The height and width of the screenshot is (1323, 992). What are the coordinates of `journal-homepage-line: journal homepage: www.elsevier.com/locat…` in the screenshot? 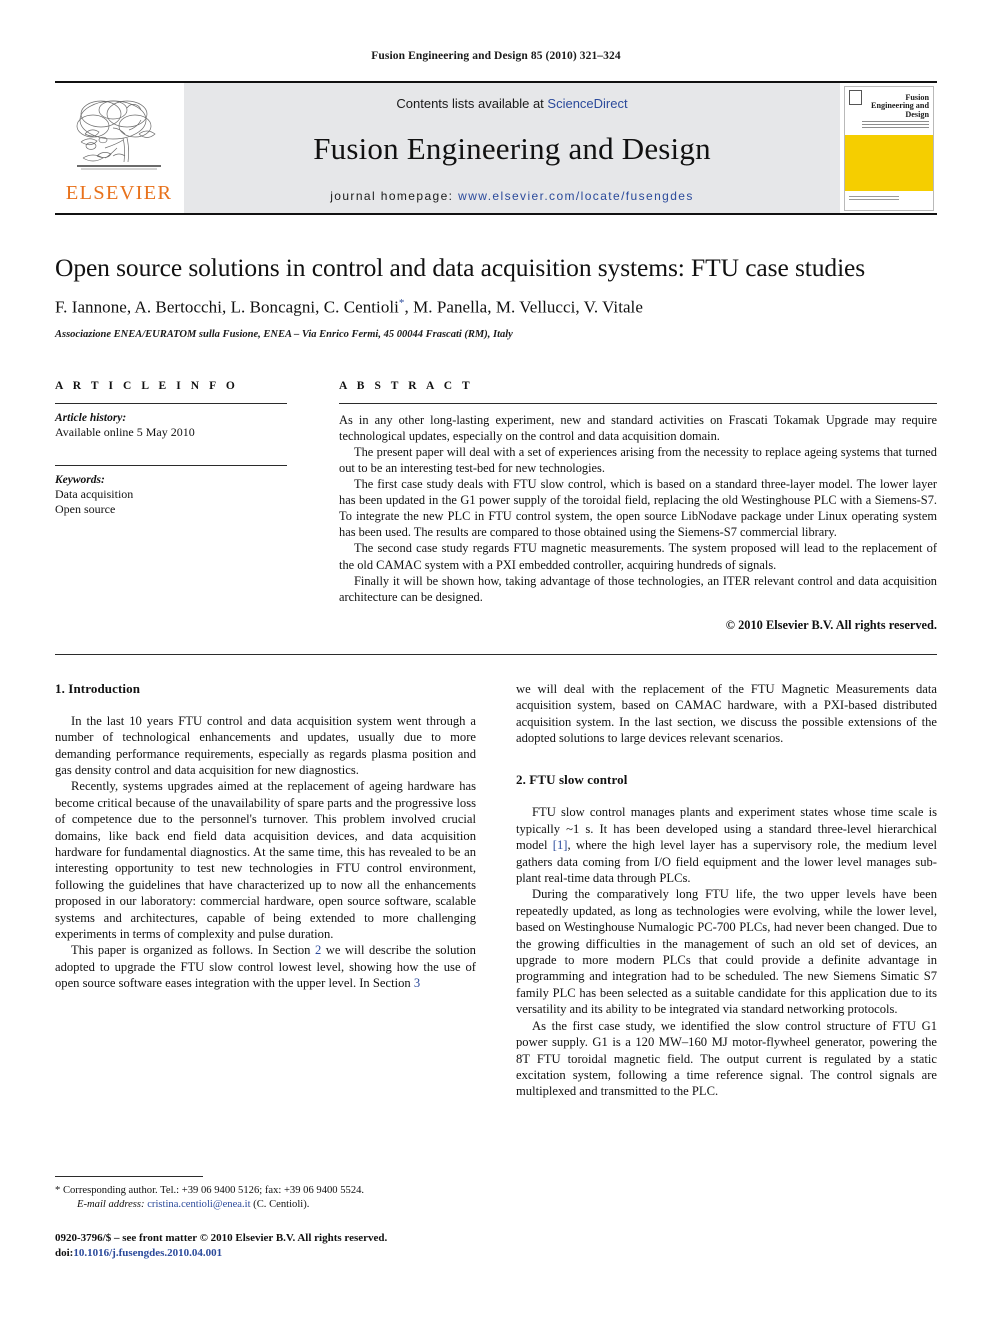 It's located at (512, 196).